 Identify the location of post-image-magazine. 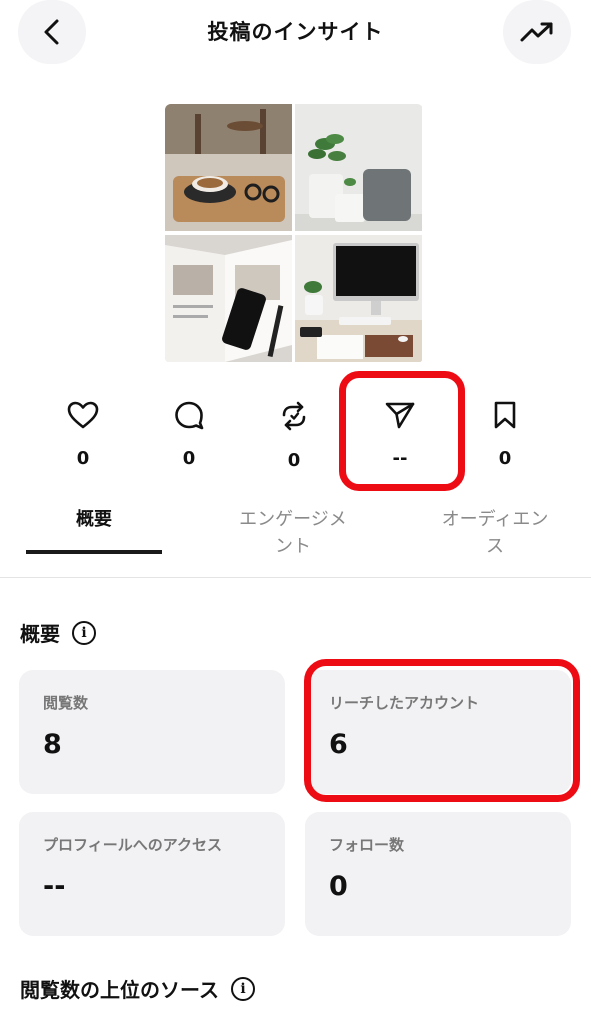
(228, 298).